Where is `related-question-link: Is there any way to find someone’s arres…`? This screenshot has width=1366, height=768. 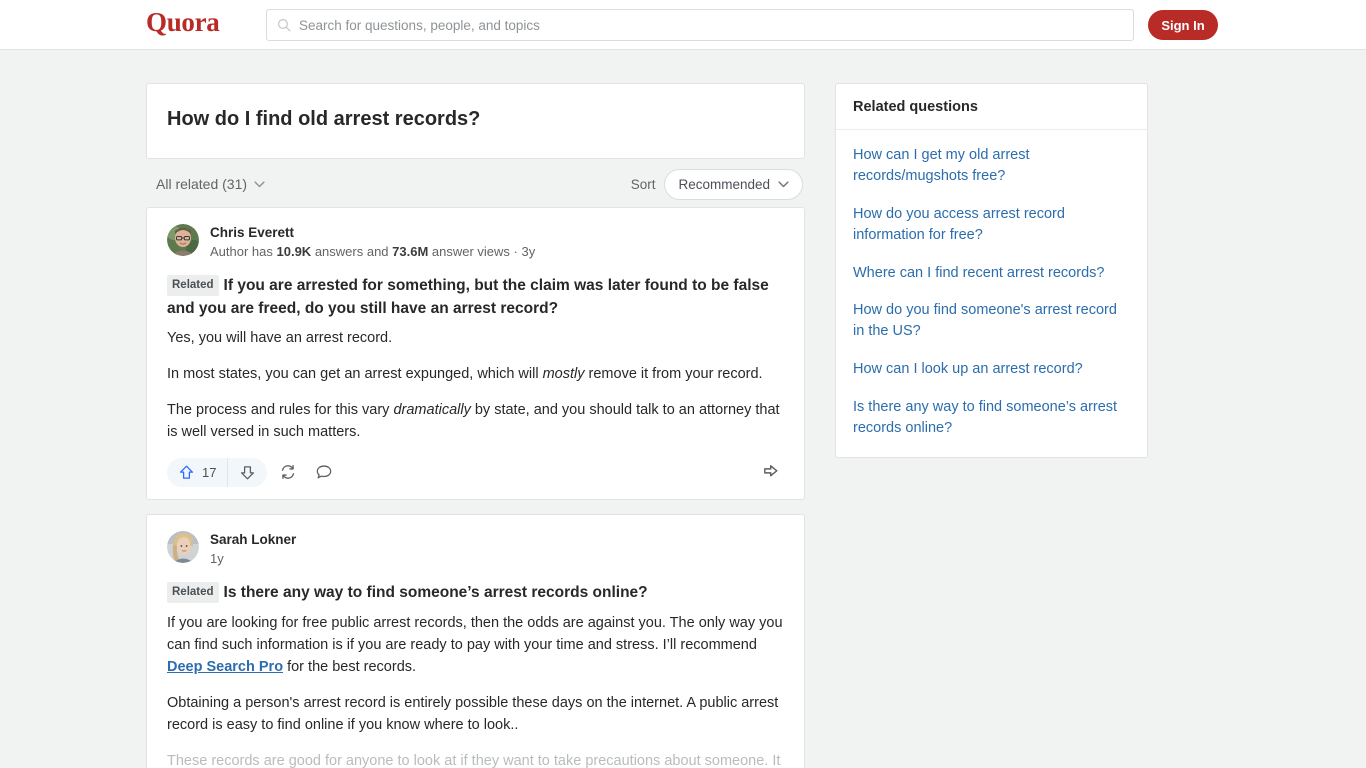 related-question-link: Is there any way to find someone’s arres… is located at coordinates (991, 418).